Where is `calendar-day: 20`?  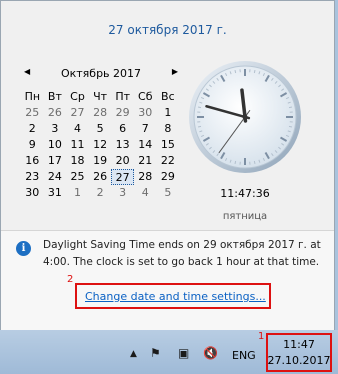
calendar-day: 20 is located at coordinates (122, 161).